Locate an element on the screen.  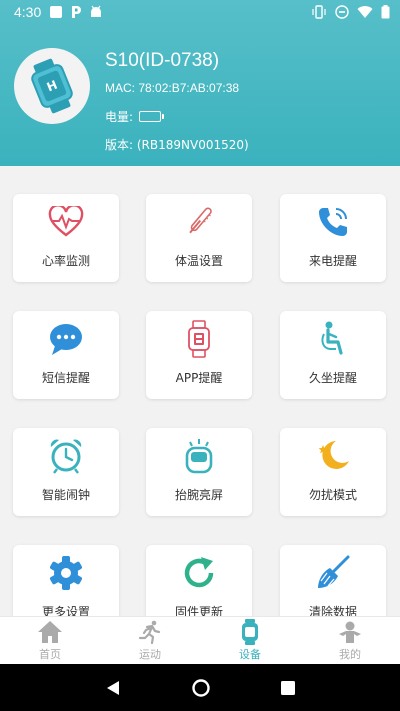
sedentary-card: 久坐提醒 is located at coordinates (333, 355).